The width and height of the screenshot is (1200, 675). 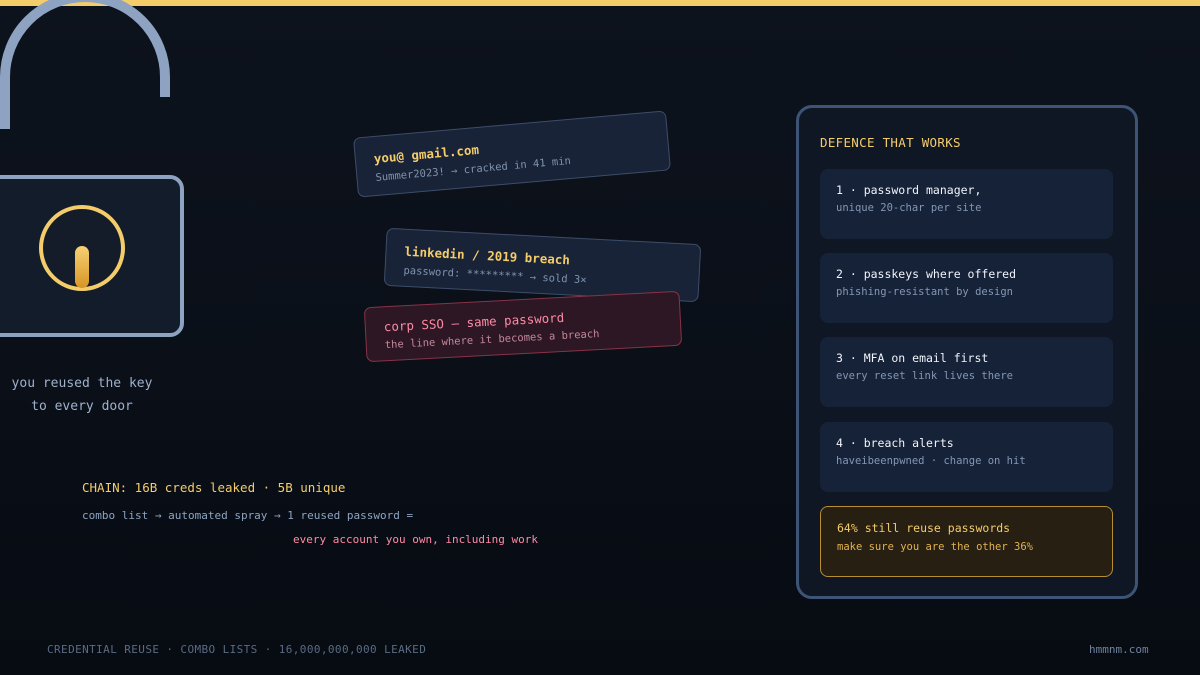 I want to click on chain-title: CHAIN: 16B creds leaked · 5B unique, so click(x=214, y=487).